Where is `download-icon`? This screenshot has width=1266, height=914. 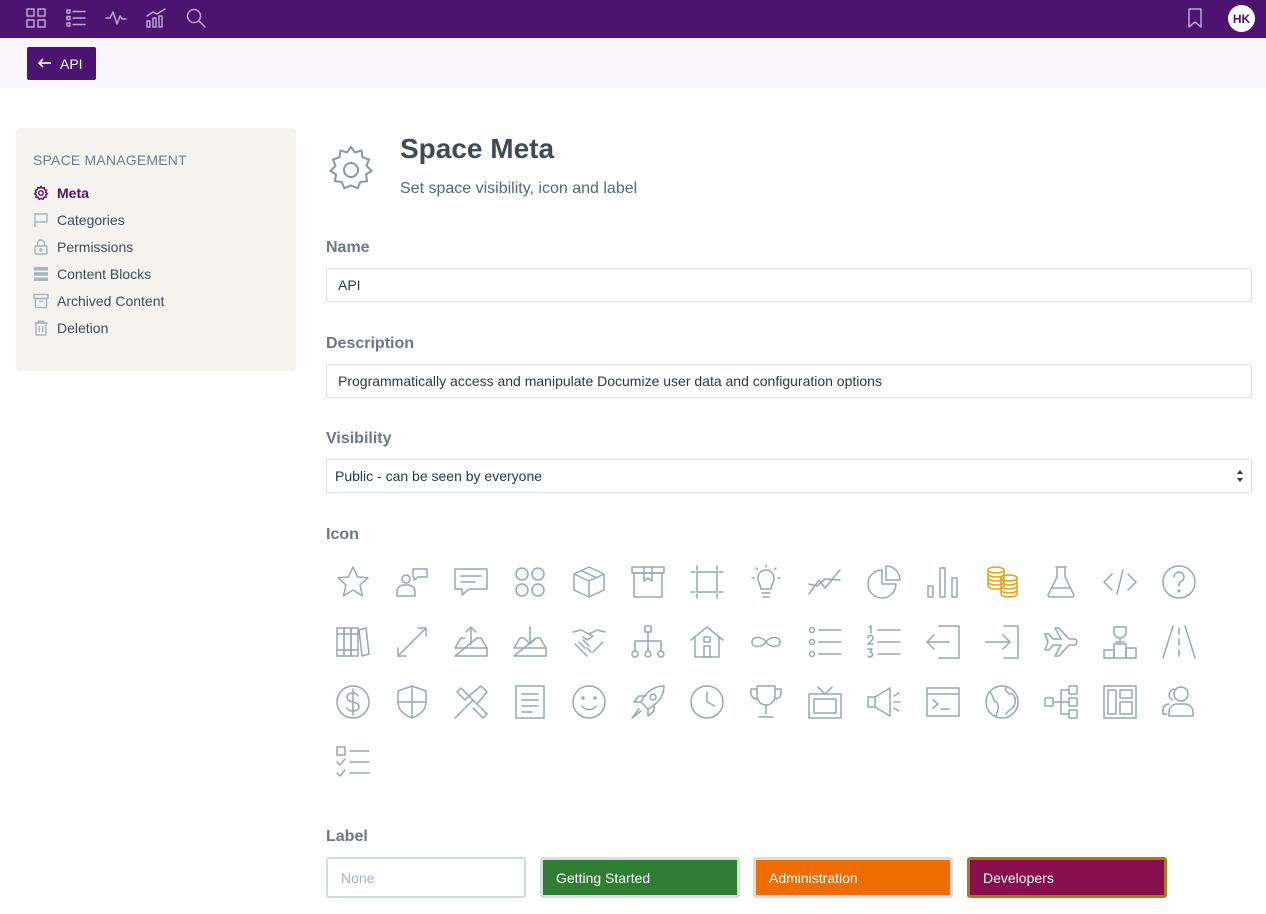
download-icon is located at coordinates (530, 642).